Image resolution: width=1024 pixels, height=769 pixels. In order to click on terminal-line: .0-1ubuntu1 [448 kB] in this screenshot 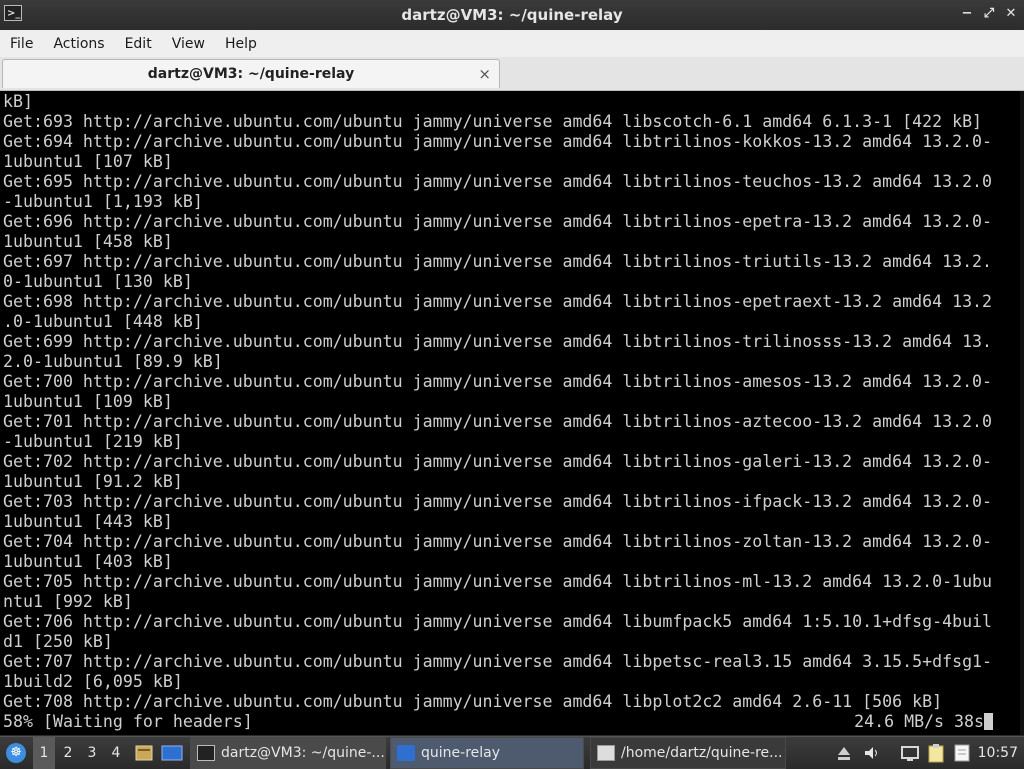, I will do `click(103, 321)`.